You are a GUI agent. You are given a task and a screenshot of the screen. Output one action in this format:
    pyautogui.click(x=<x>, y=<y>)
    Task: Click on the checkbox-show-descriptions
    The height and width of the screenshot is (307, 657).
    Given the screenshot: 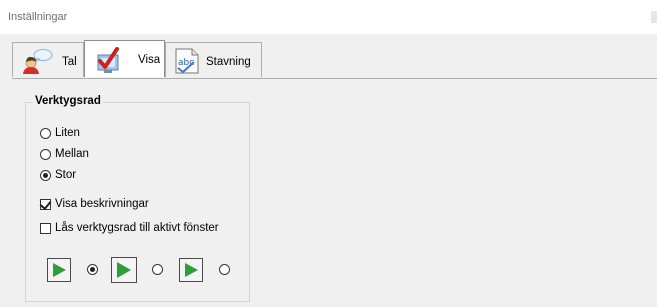 What is the action you would take?
    pyautogui.click(x=45, y=204)
    